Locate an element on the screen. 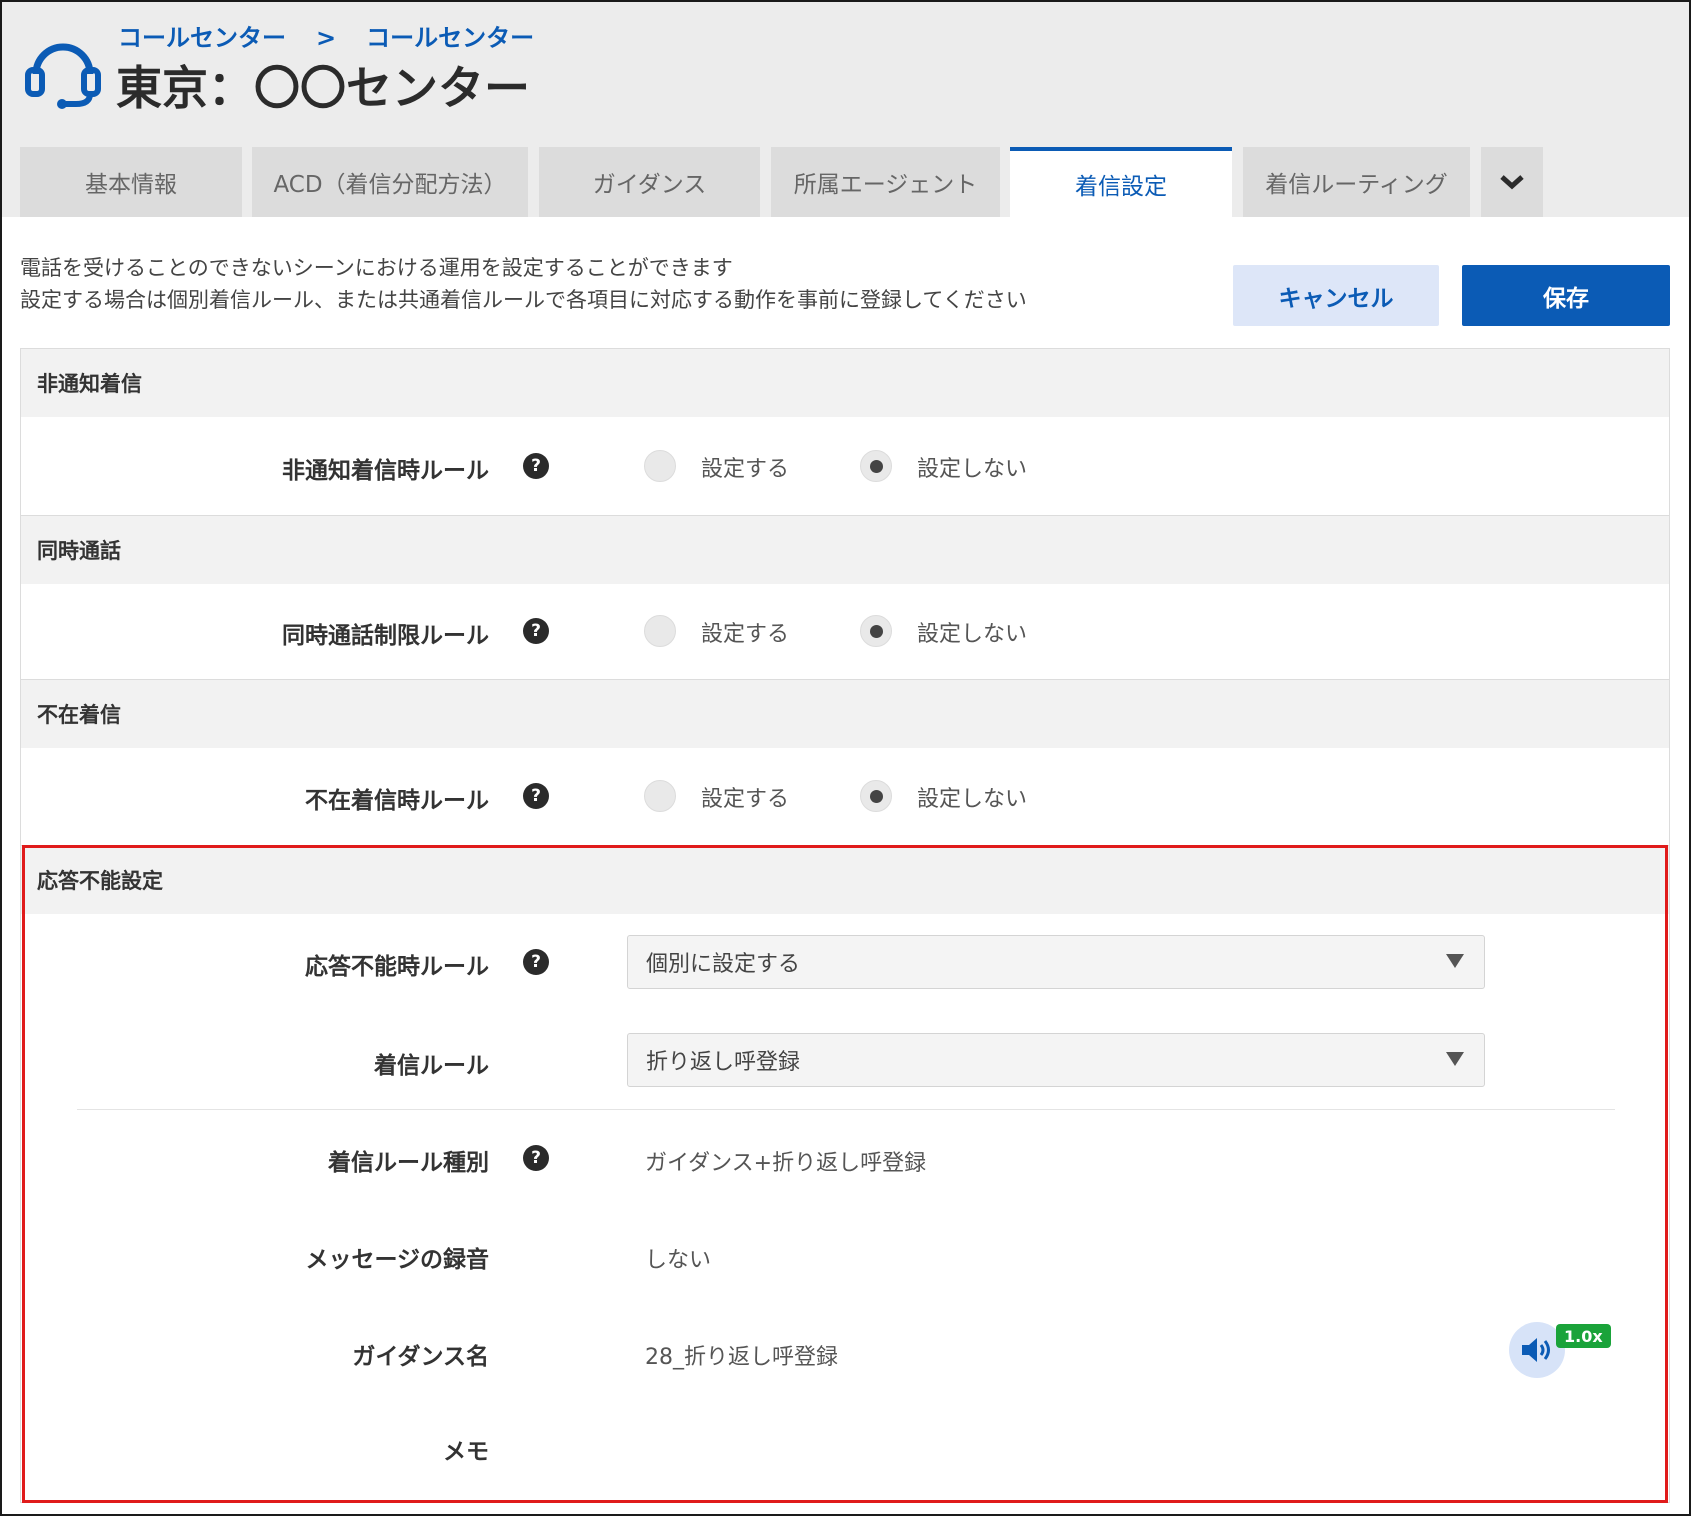 The height and width of the screenshot is (1516, 1691). concurrent-radio-on is located at coordinates (660, 631).